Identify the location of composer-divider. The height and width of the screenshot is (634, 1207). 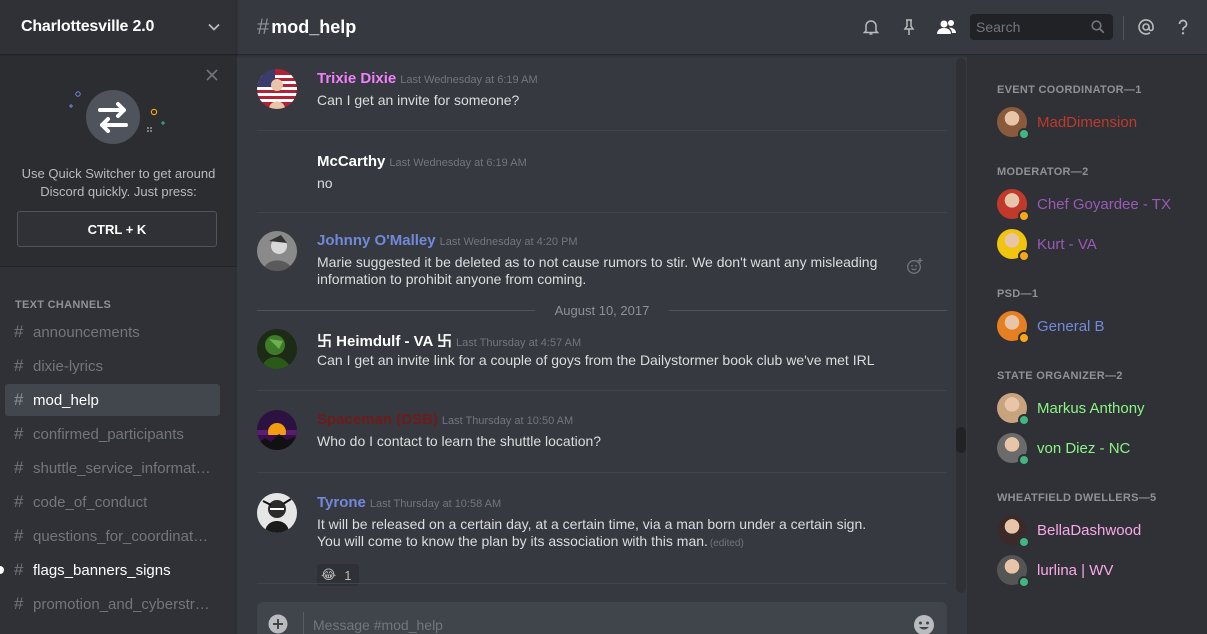
(303, 623).